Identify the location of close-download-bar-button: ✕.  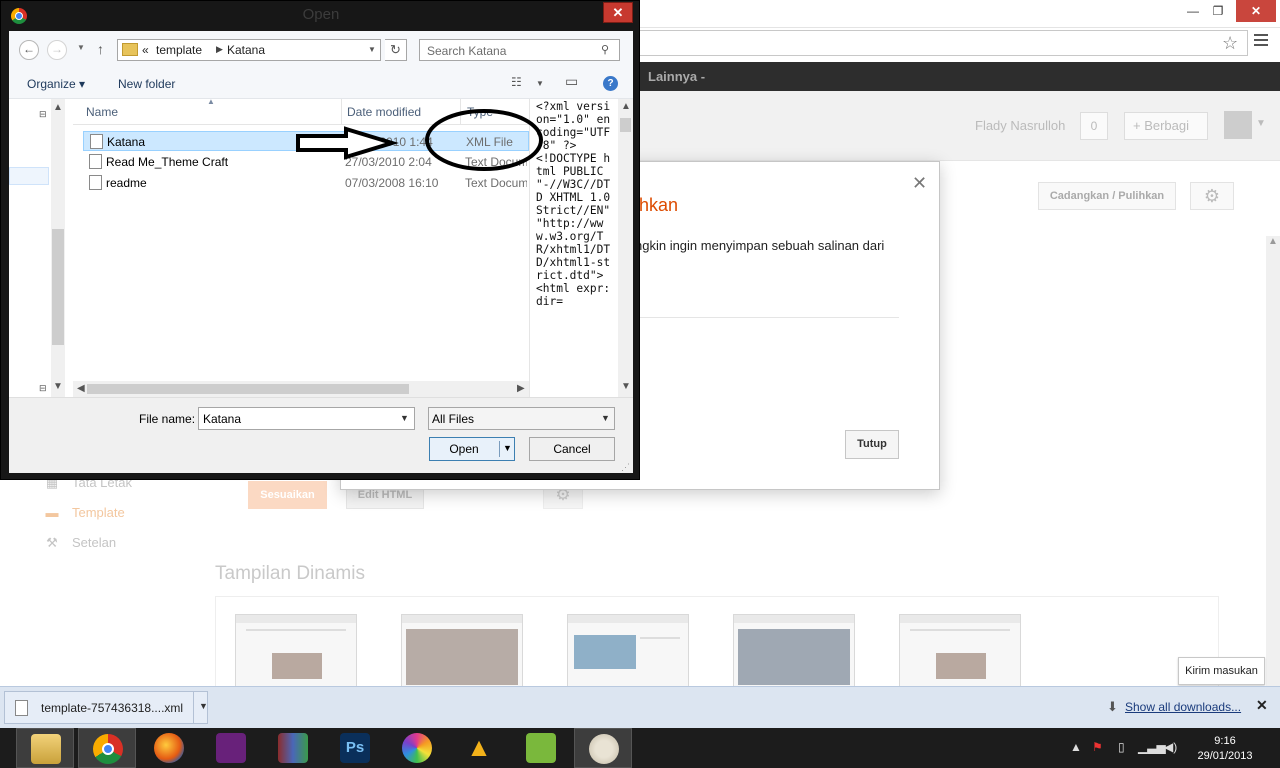
(1262, 705).